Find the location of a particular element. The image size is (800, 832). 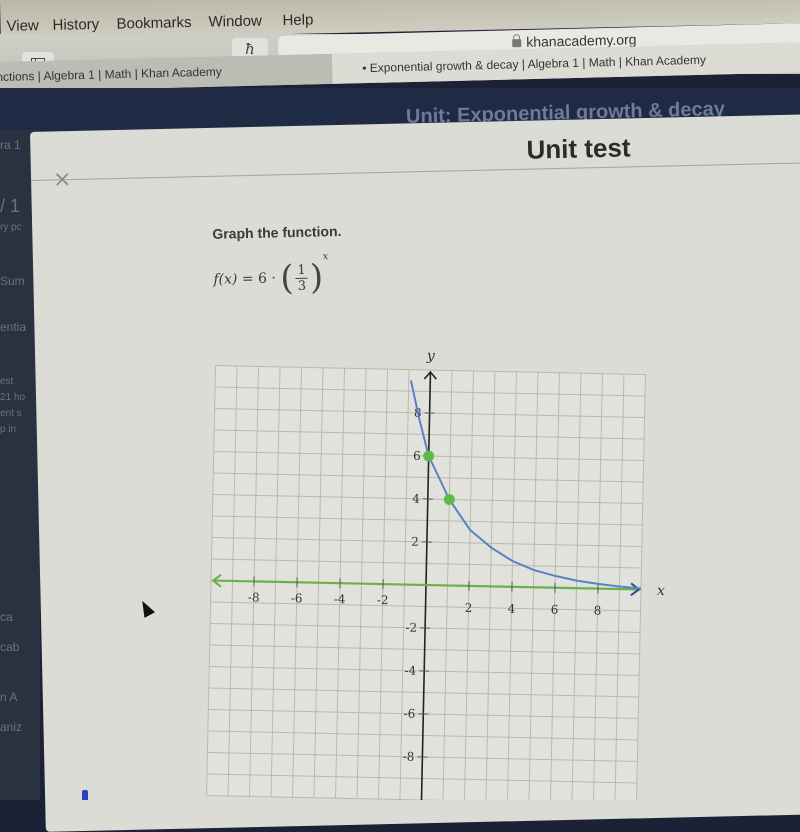

lock-icon is located at coordinates (516, 43).